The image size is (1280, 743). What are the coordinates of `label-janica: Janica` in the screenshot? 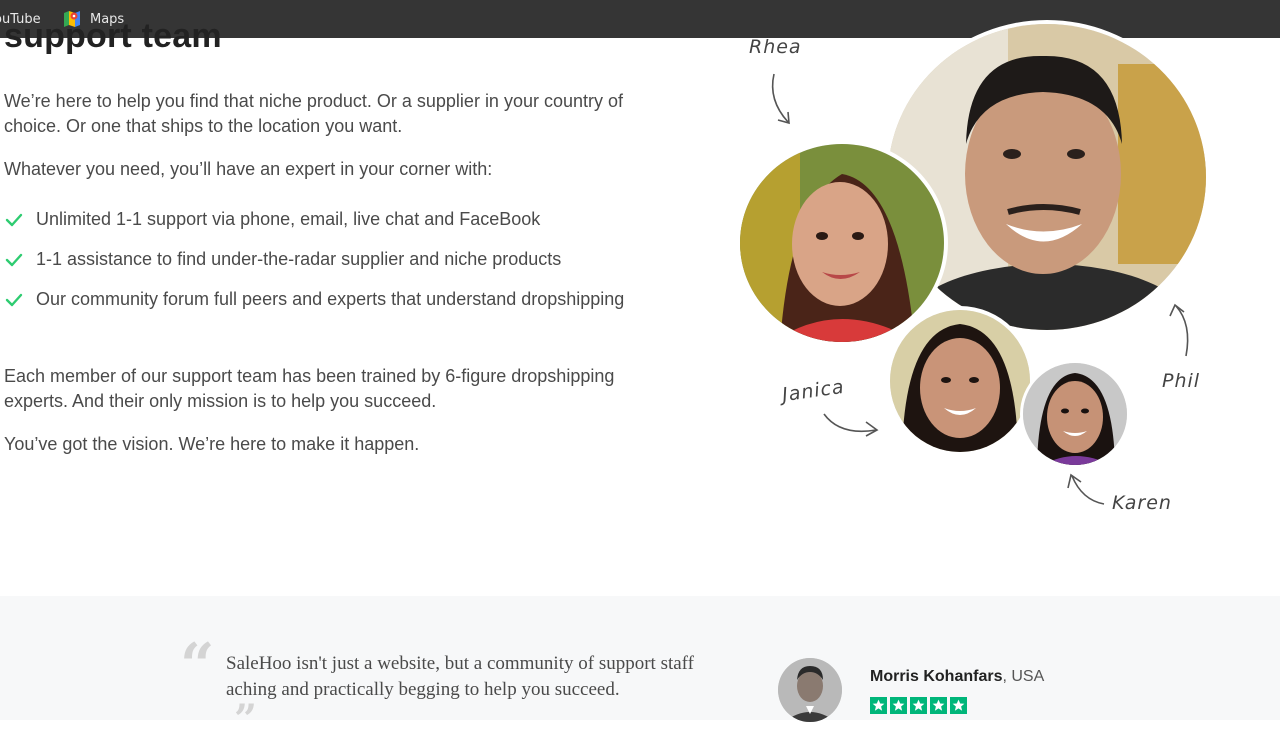 It's located at (813, 391).